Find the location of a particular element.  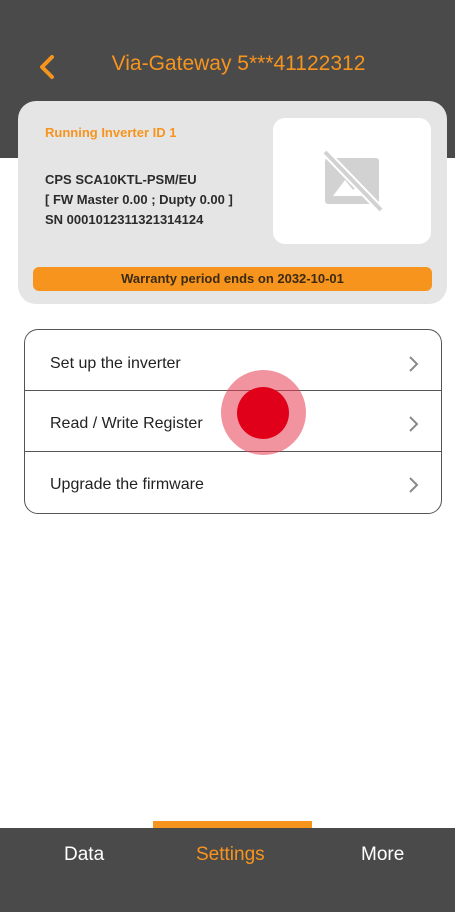

tab-settings: Settings is located at coordinates (230, 855).